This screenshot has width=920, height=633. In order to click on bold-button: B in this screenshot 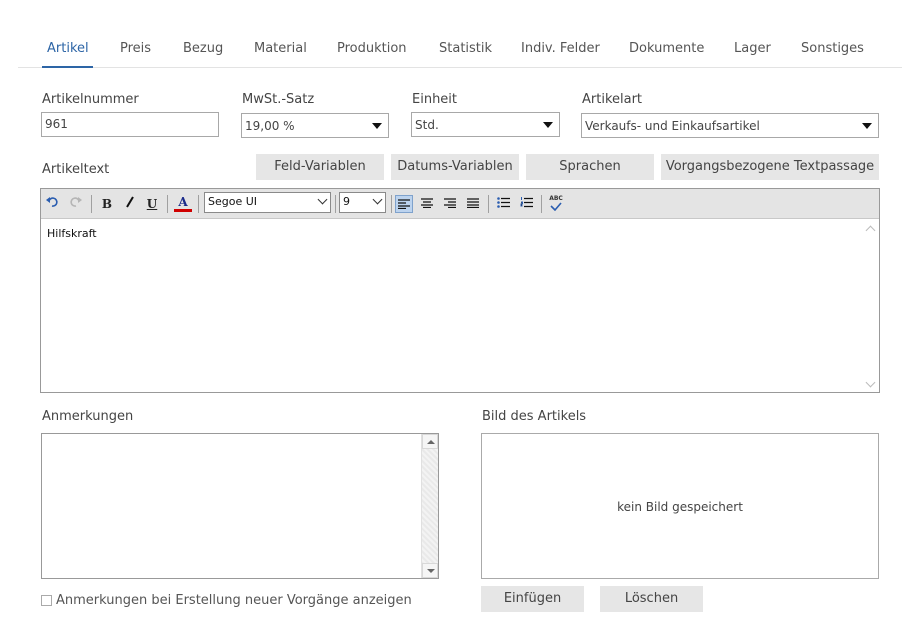, I will do `click(107, 204)`.